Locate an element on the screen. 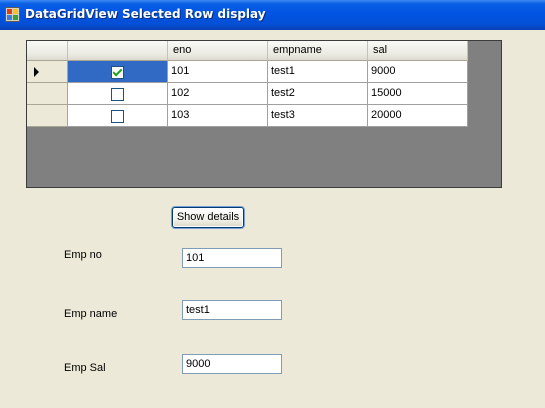 Image resolution: width=545 pixels, height=408 pixels. app-window-icon is located at coordinates (12, 14).